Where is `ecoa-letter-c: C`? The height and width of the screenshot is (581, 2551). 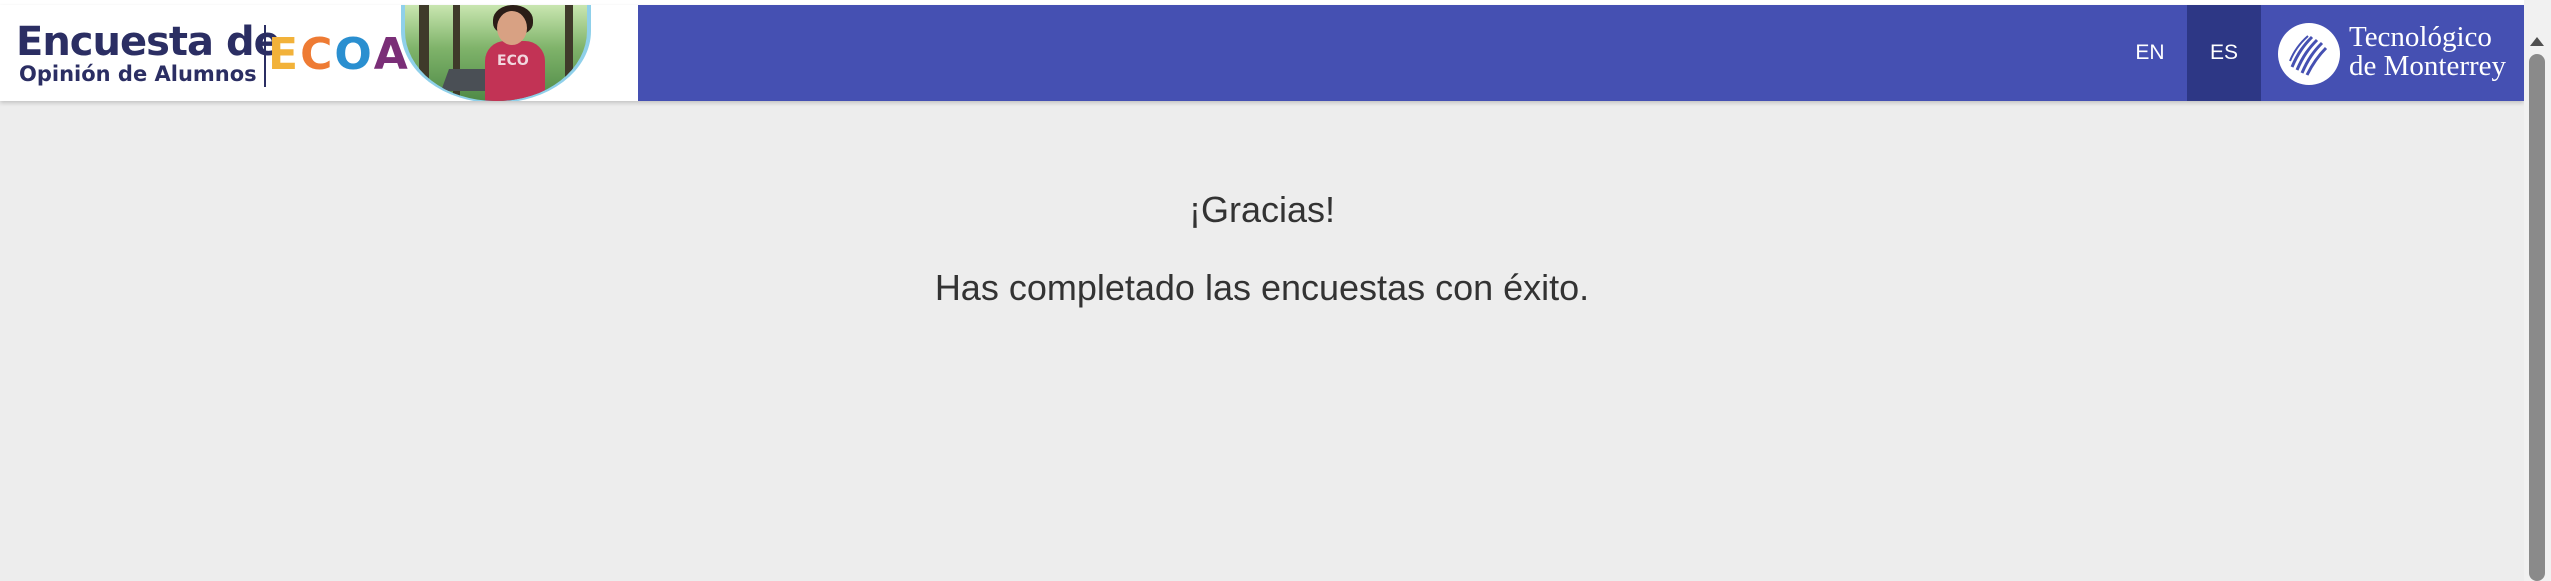
ecoa-letter-c: C is located at coordinates (317, 54).